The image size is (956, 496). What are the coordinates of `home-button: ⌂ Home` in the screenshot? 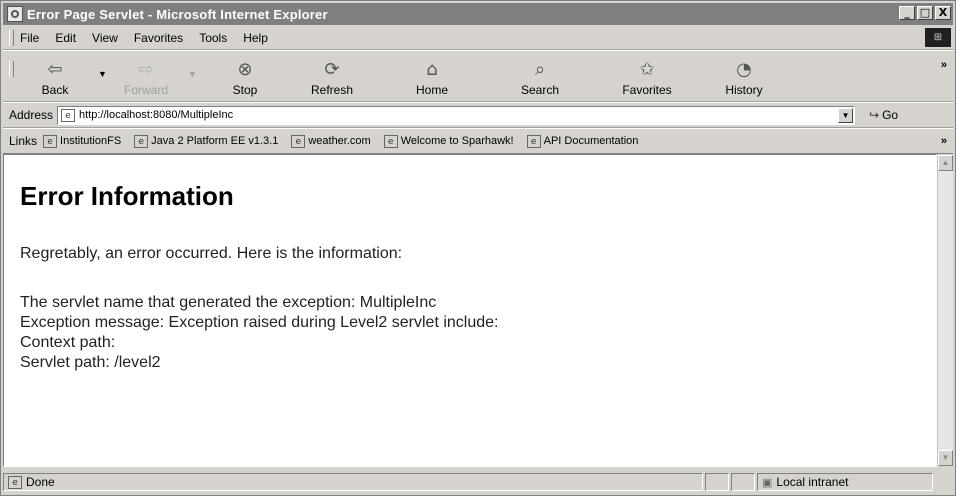 It's located at (432, 76).